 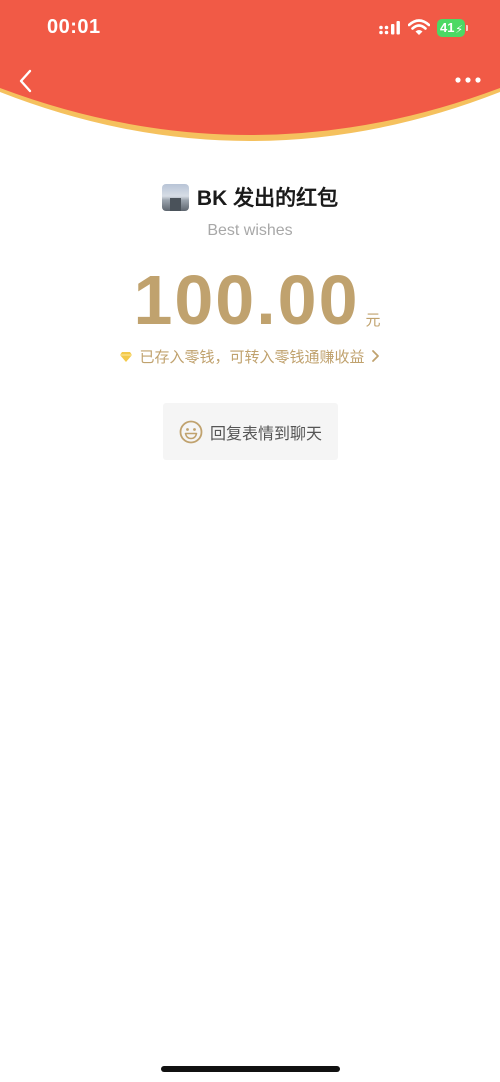 I want to click on back-button, so click(x=26, y=81).